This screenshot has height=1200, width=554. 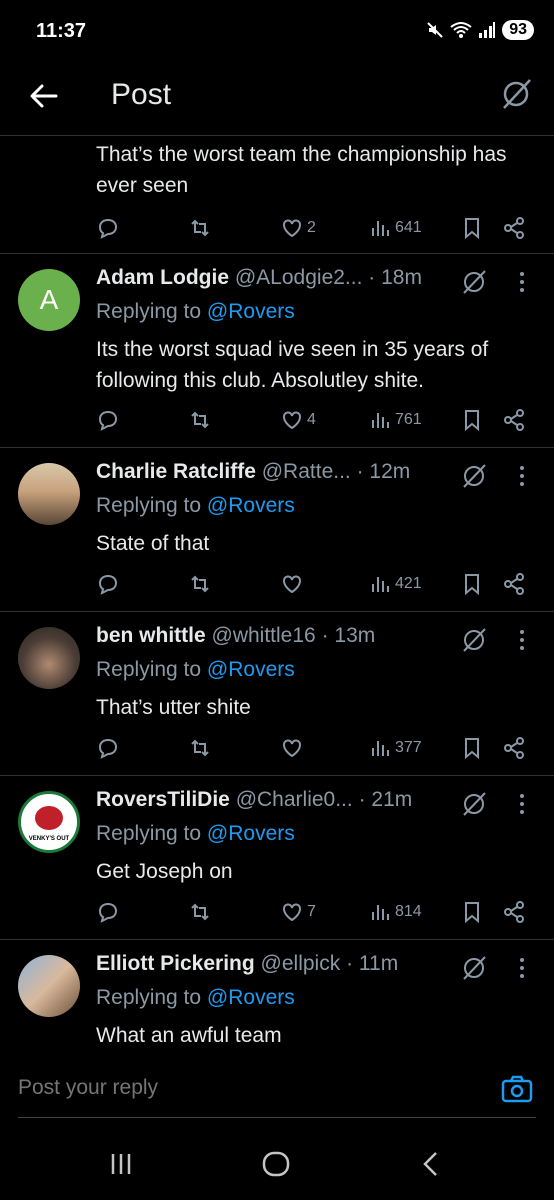 What do you see at coordinates (395, 912) in the screenshot?
I see `views-button: 814` at bounding box center [395, 912].